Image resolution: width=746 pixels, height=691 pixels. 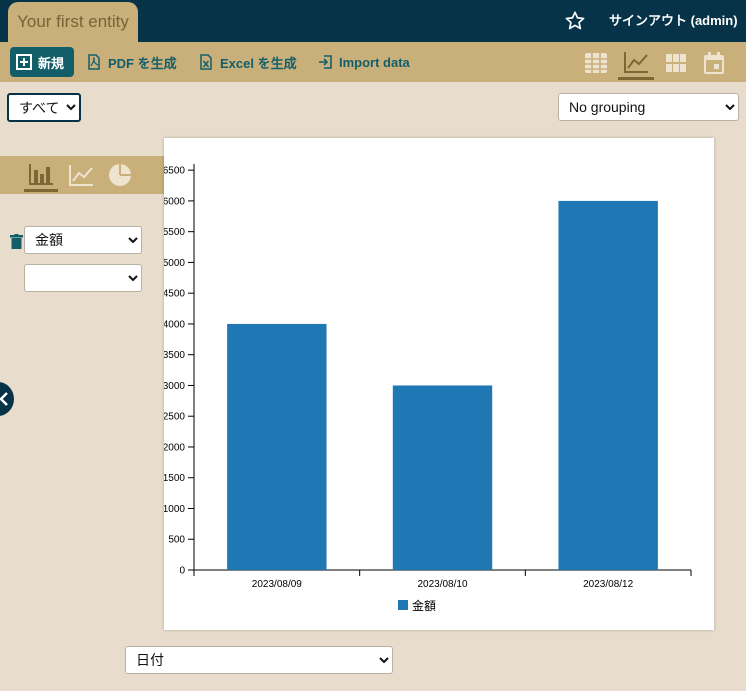 I want to click on y-tick-label: 6500, so click(x=174, y=171).